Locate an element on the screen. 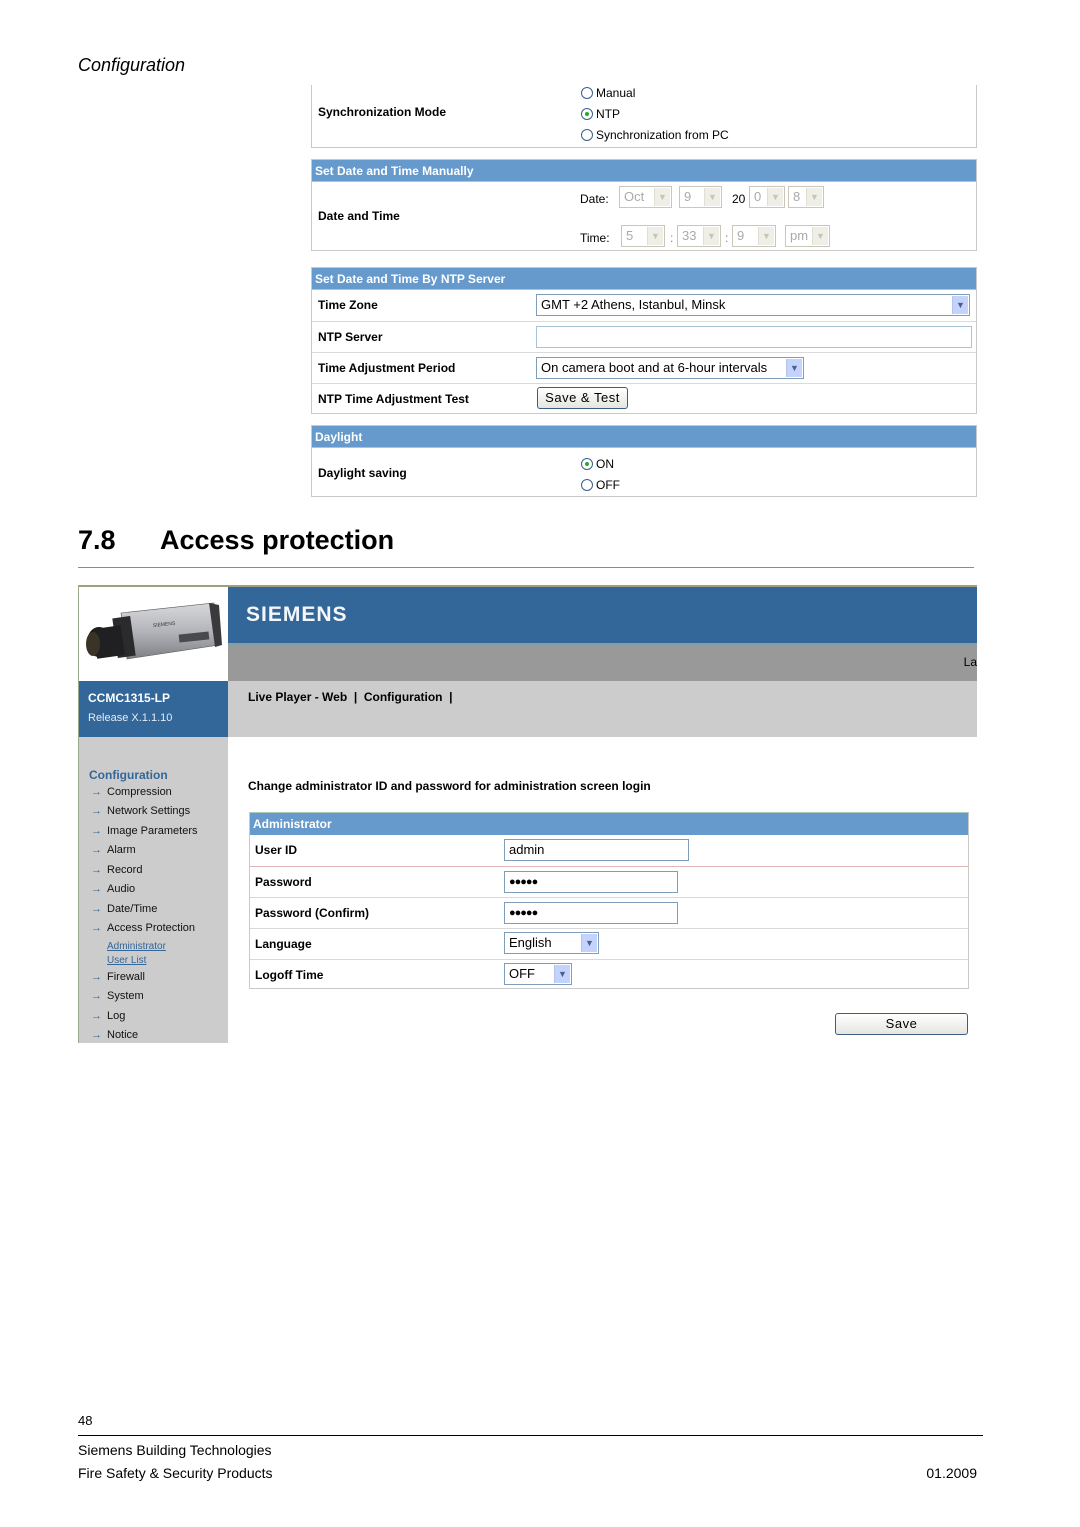 This screenshot has width=1080, height=1527. radio-sync-pc: Synchronization from PC is located at coordinates (655, 135).